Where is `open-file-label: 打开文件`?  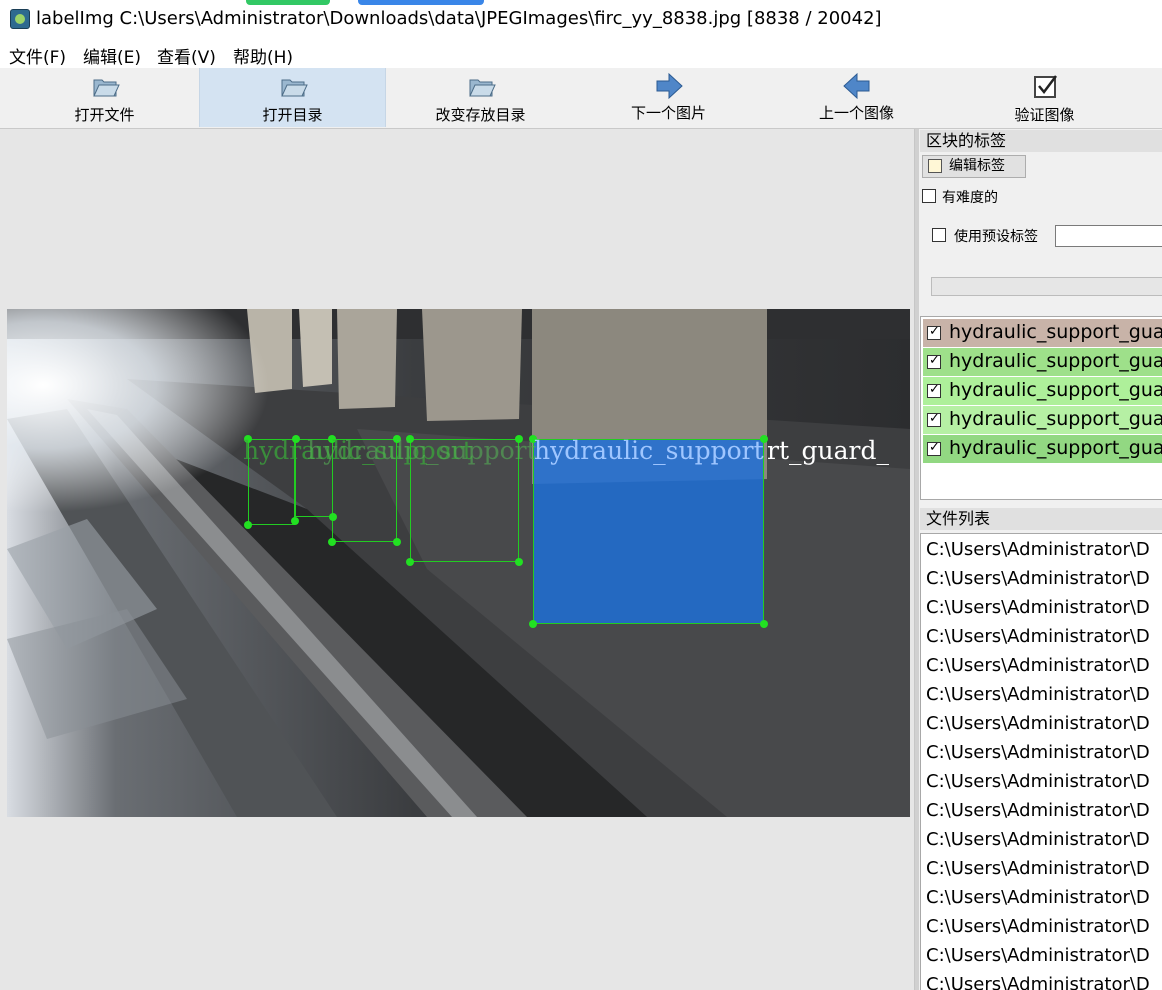 open-file-label: 打开文件 is located at coordinates (104, 115).